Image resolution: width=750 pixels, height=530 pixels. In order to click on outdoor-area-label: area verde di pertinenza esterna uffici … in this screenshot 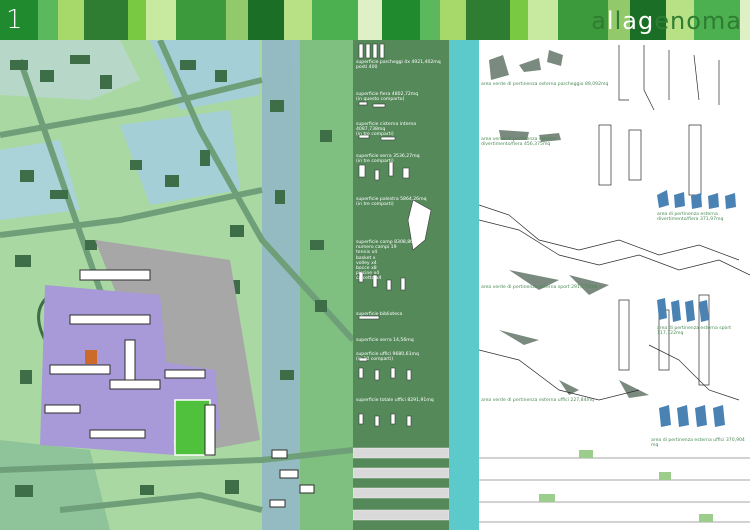, I will do `click(537, 400)`.